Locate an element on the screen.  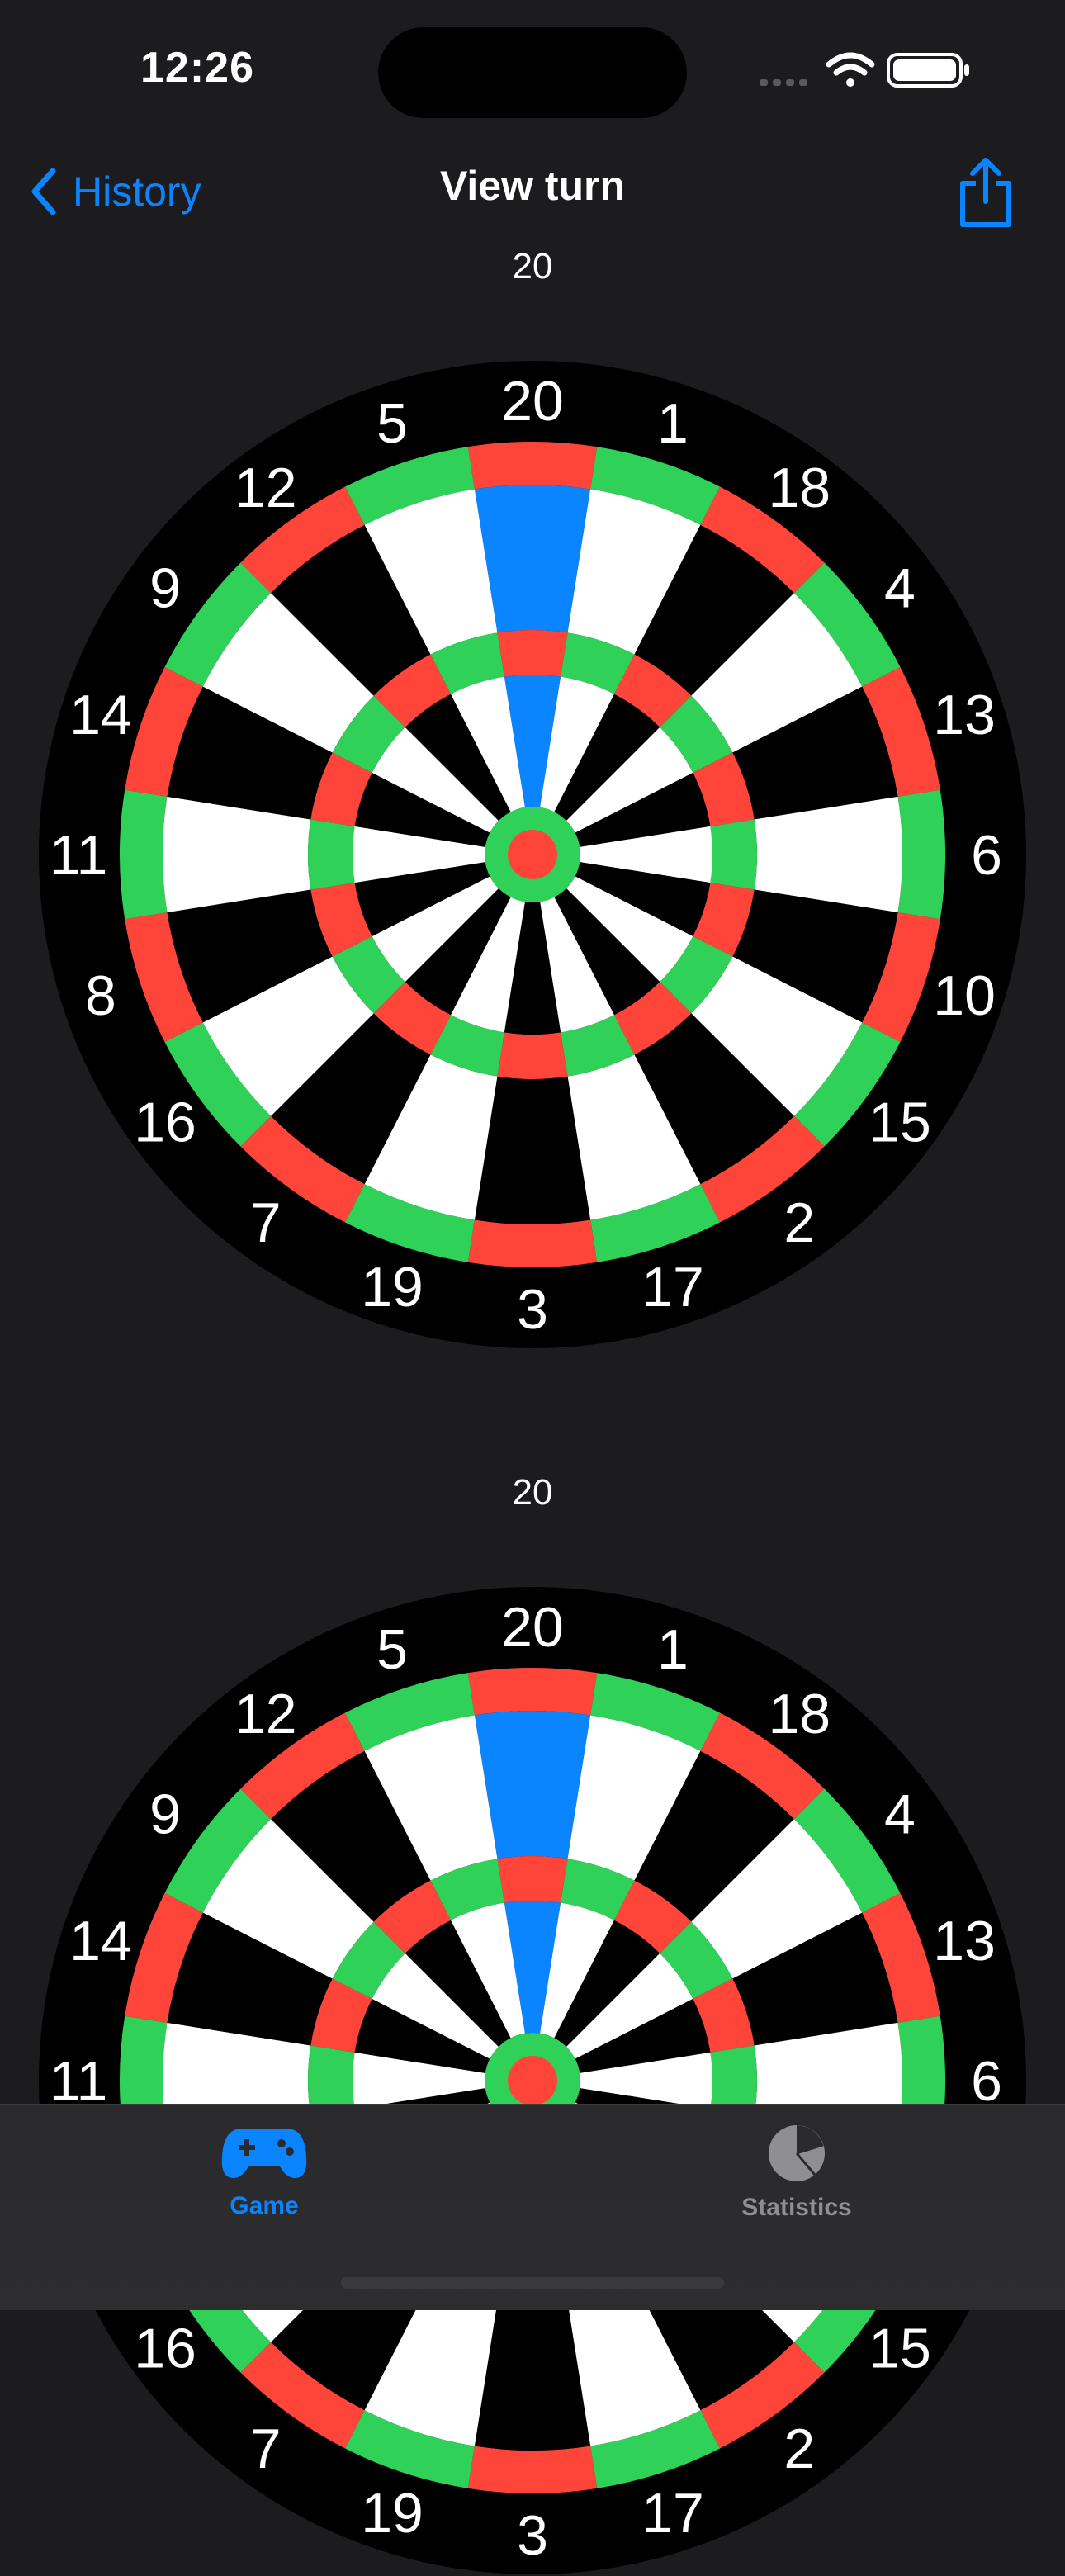
status-icons is located at coordinates (864, 70).